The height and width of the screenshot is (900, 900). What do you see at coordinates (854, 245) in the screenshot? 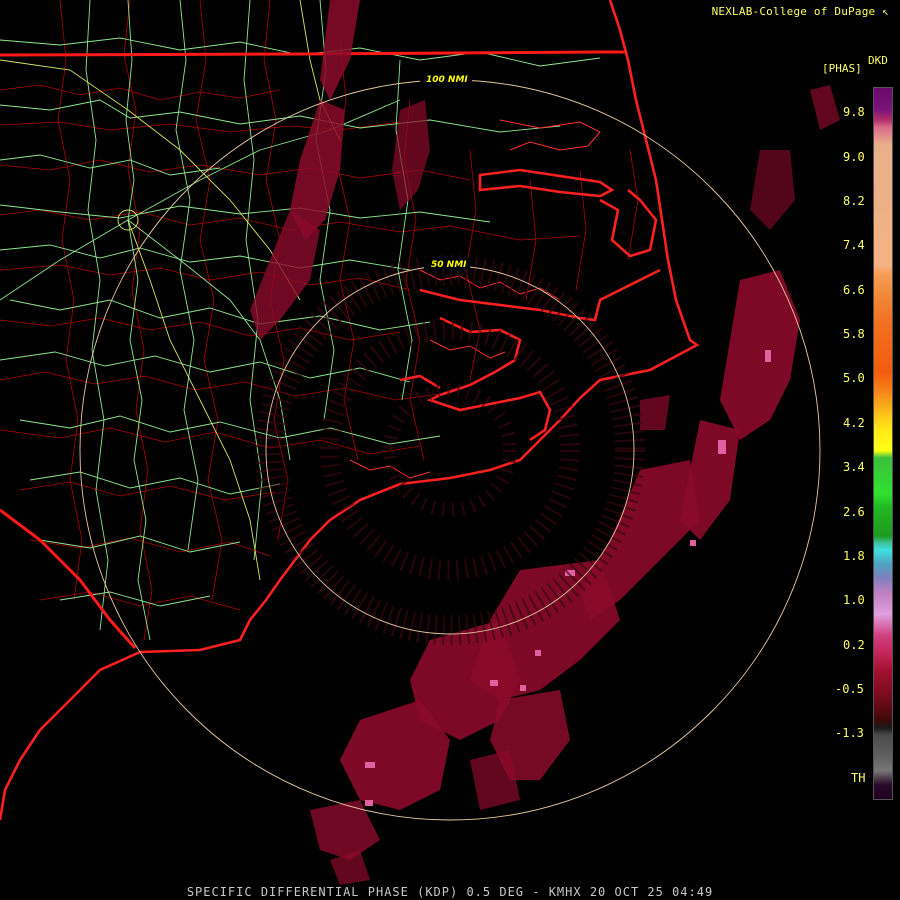
I see `legend-label: 7.4` at bounding box center [854, 245].